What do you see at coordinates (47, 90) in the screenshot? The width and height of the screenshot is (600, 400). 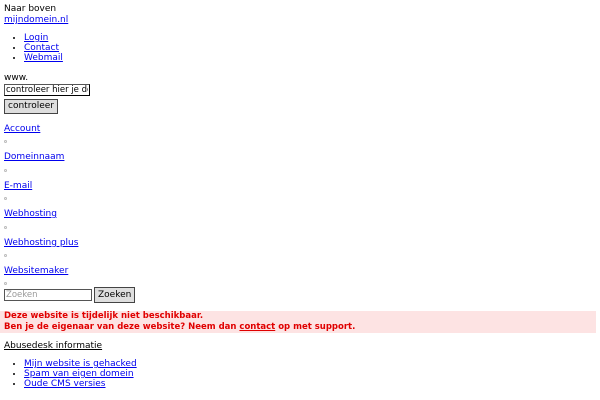 I see `domain-check-input` at bounding box center [47, 90].